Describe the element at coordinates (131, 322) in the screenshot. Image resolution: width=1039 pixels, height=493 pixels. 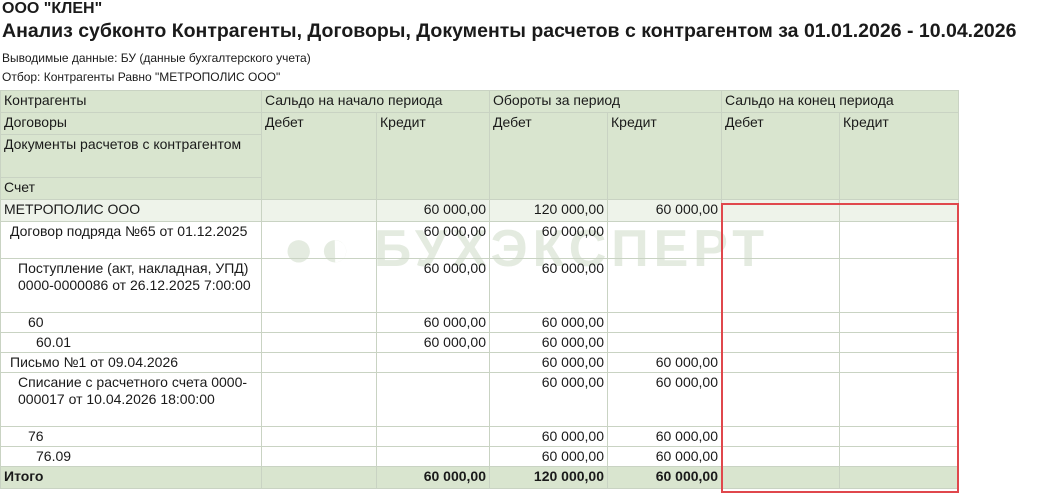
I see `row-name: 60` at that location.